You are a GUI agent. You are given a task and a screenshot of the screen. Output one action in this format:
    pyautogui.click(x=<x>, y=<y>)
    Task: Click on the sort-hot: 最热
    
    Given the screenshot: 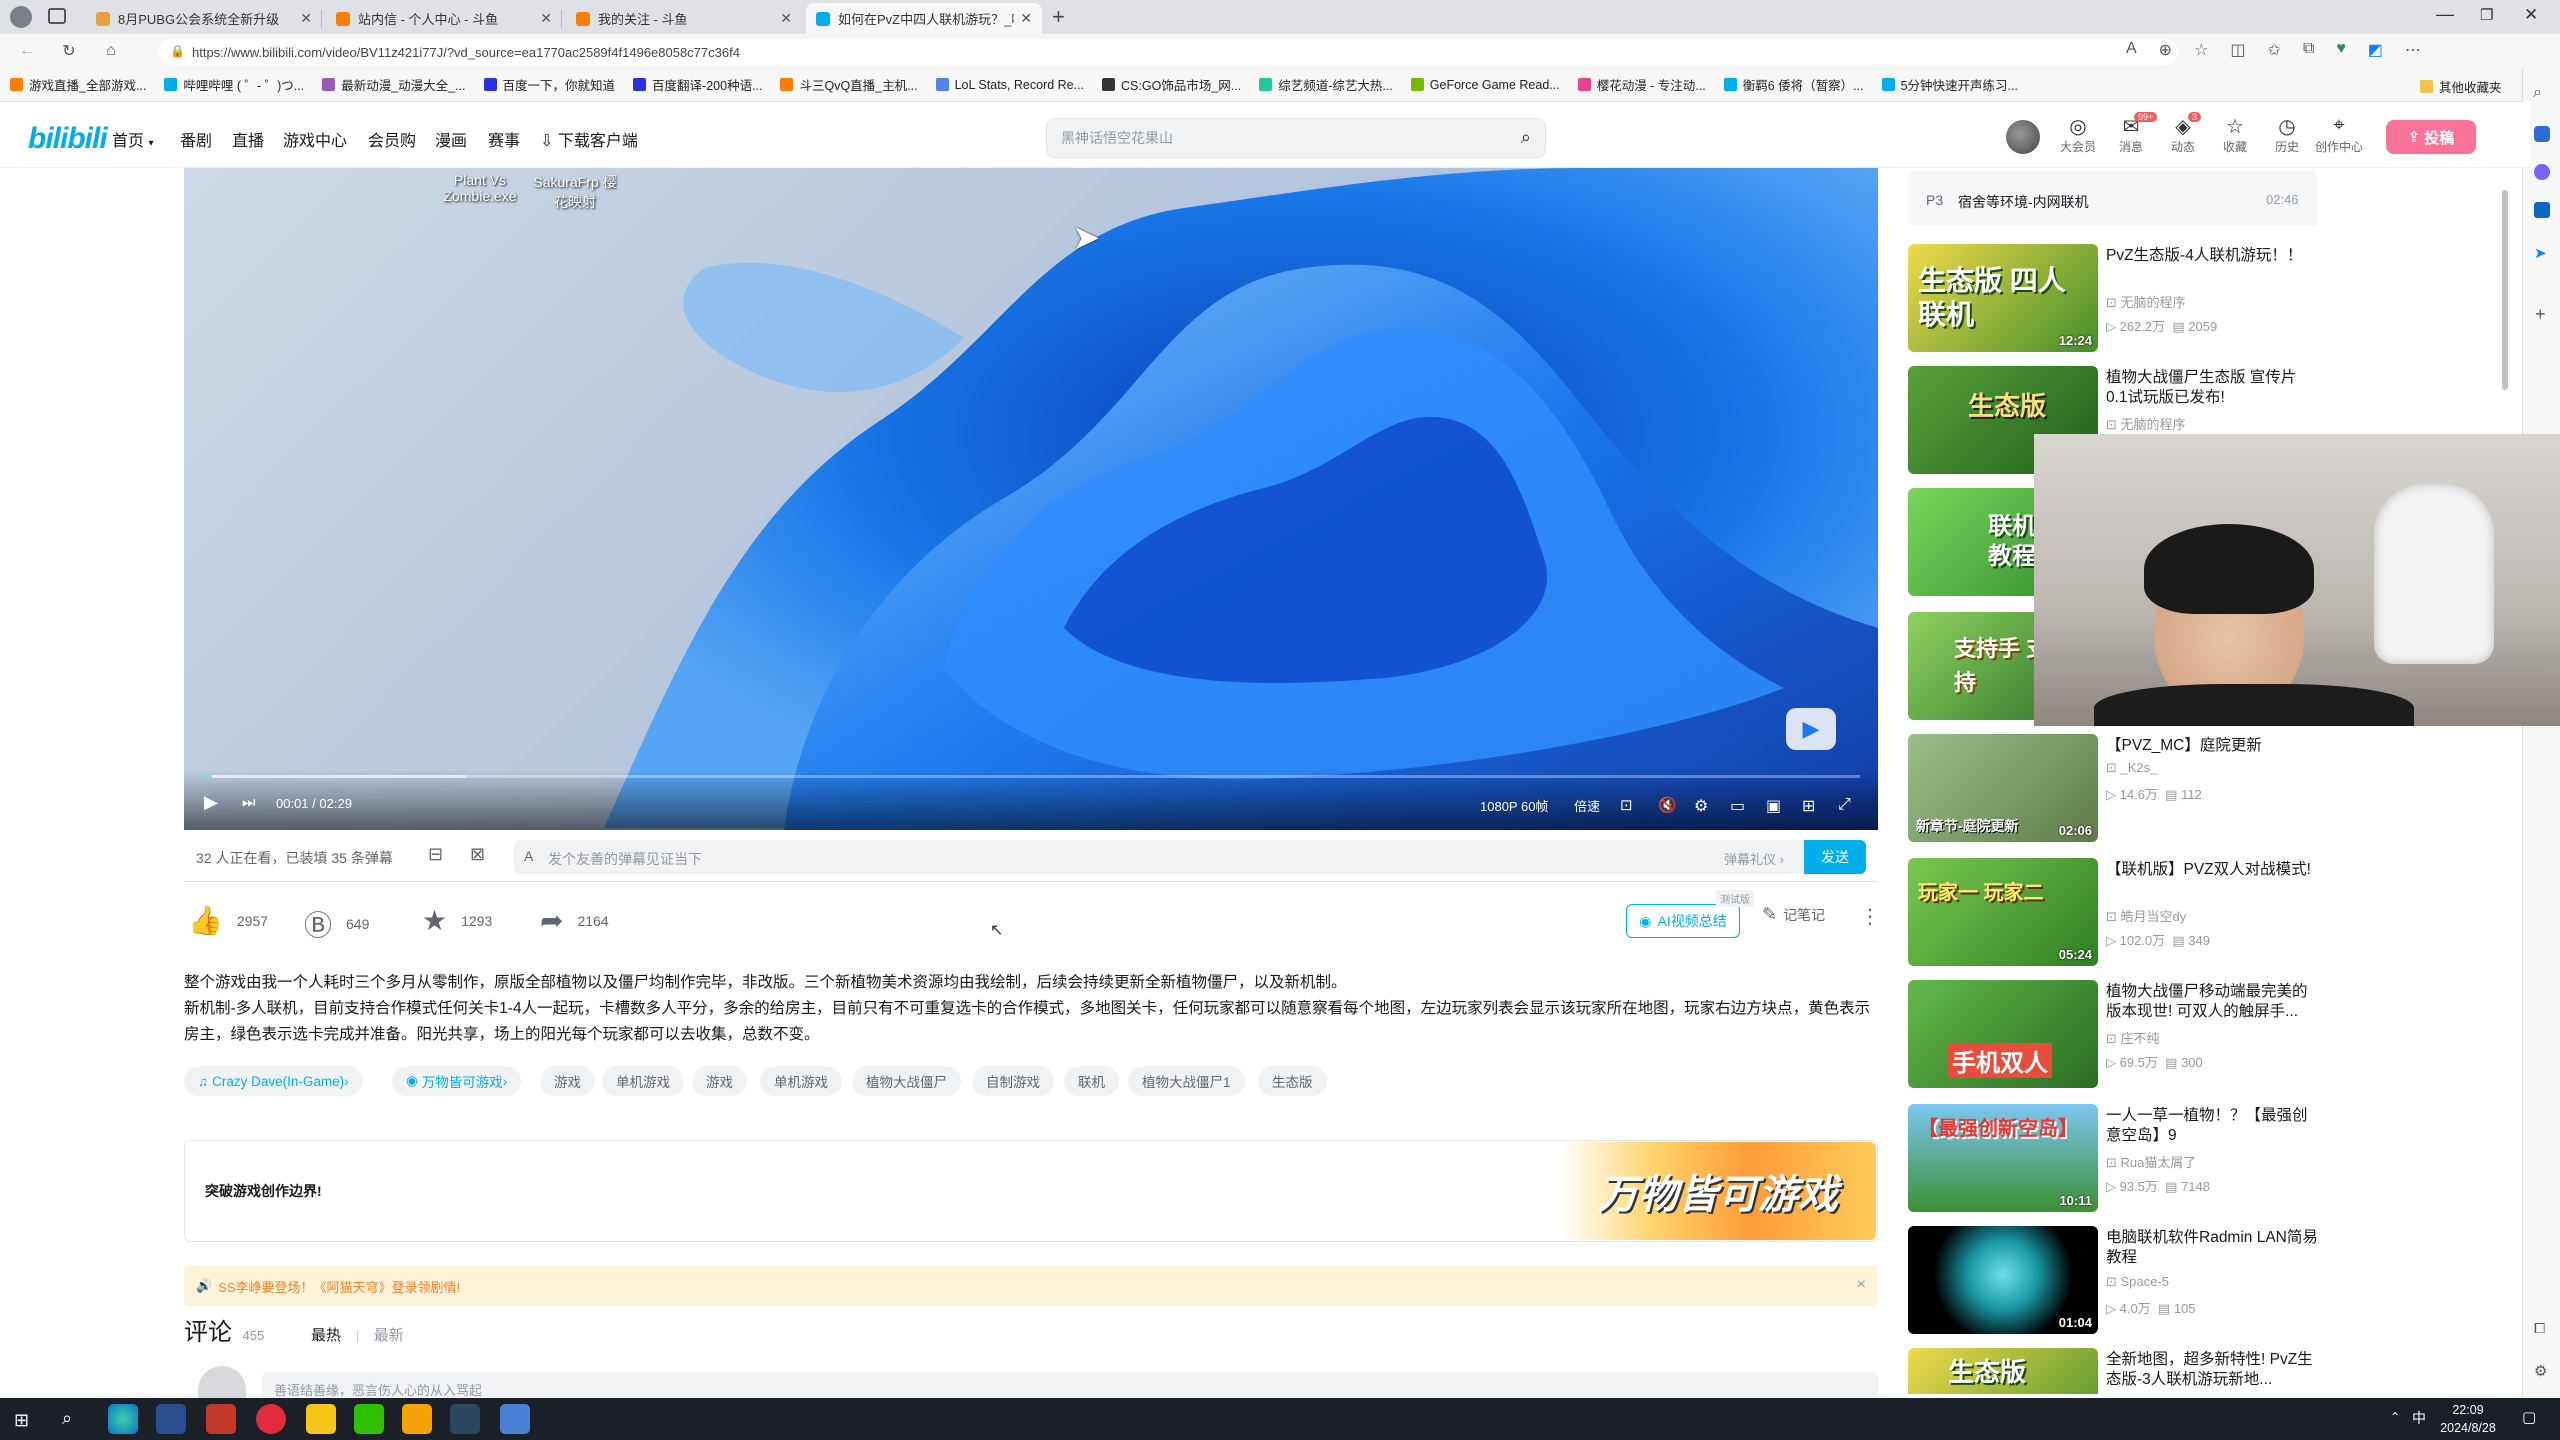 What is the action you would take?
    pyautogui.click(x=326, y=1335)
    